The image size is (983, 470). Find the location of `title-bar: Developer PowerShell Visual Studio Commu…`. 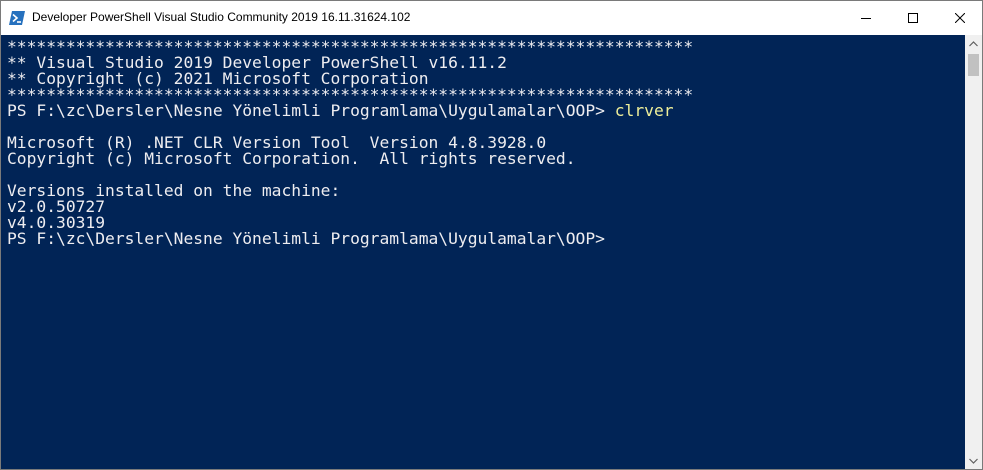

title-bar: Developer PowerShell Visual Studio Commu… is located at coordinates (491, 18).